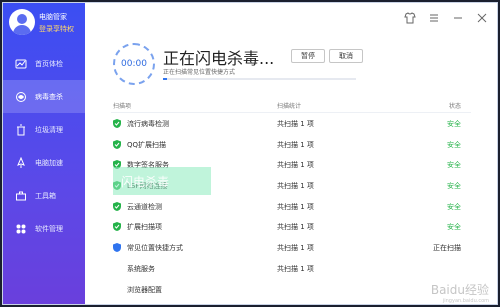  I want to click on sidebar-item-label: 病毒查杀, so click(49, 96).